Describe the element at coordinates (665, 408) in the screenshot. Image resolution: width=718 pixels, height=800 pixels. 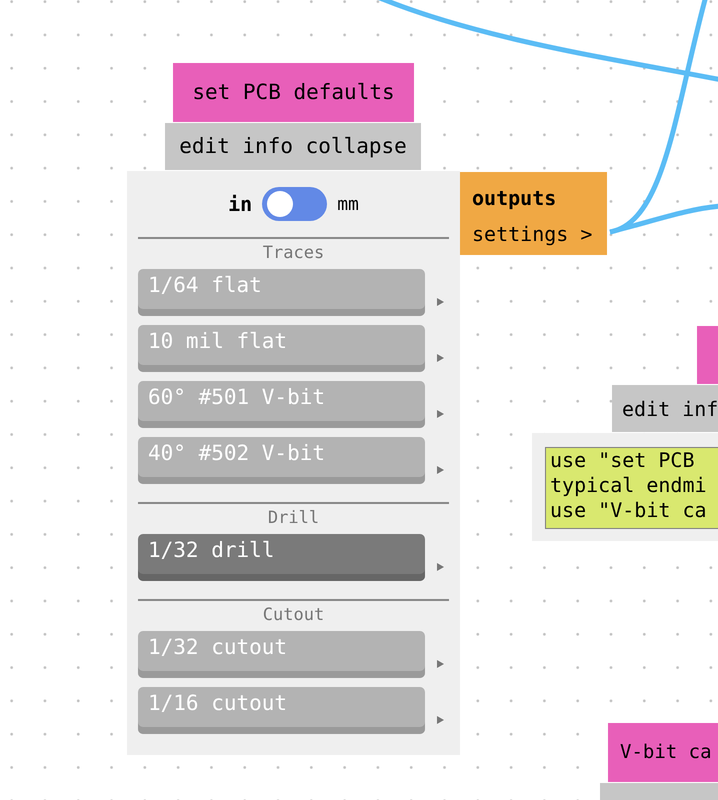
I see `node-toolbar: edit inf` at that location.